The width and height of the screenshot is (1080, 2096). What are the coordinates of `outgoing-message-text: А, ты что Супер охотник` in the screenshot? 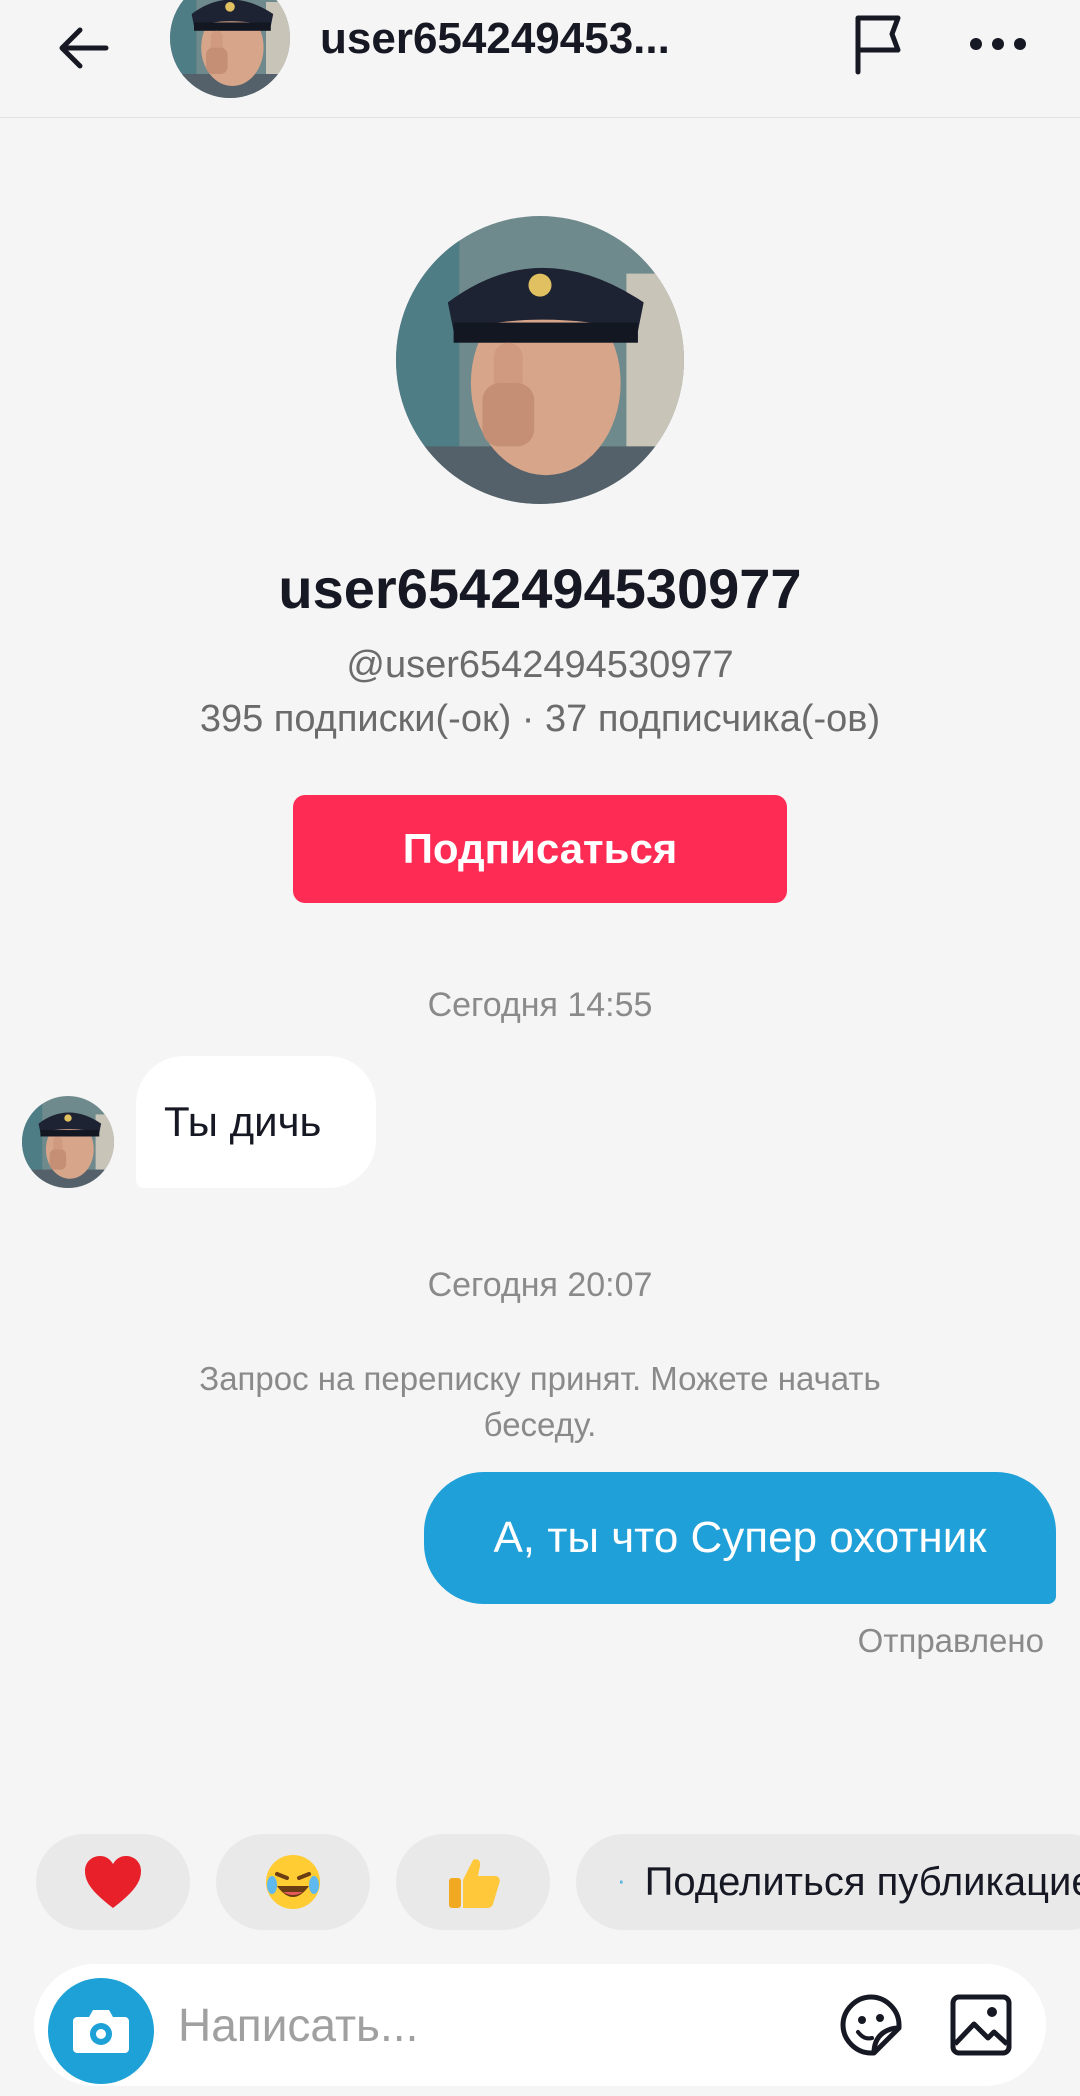 It's located at (740, 1537).